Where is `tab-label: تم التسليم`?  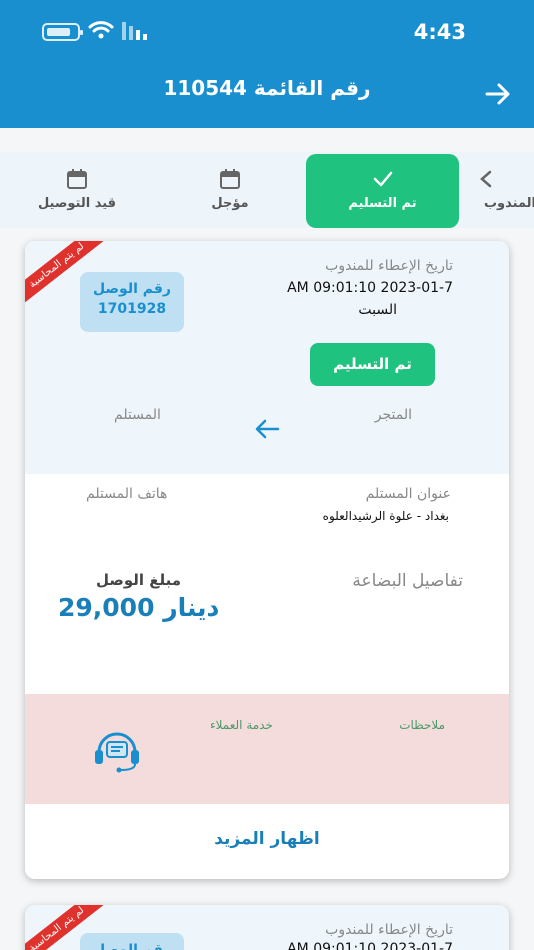
tab-label: تم التسليم is located at coordinates (382, 203).